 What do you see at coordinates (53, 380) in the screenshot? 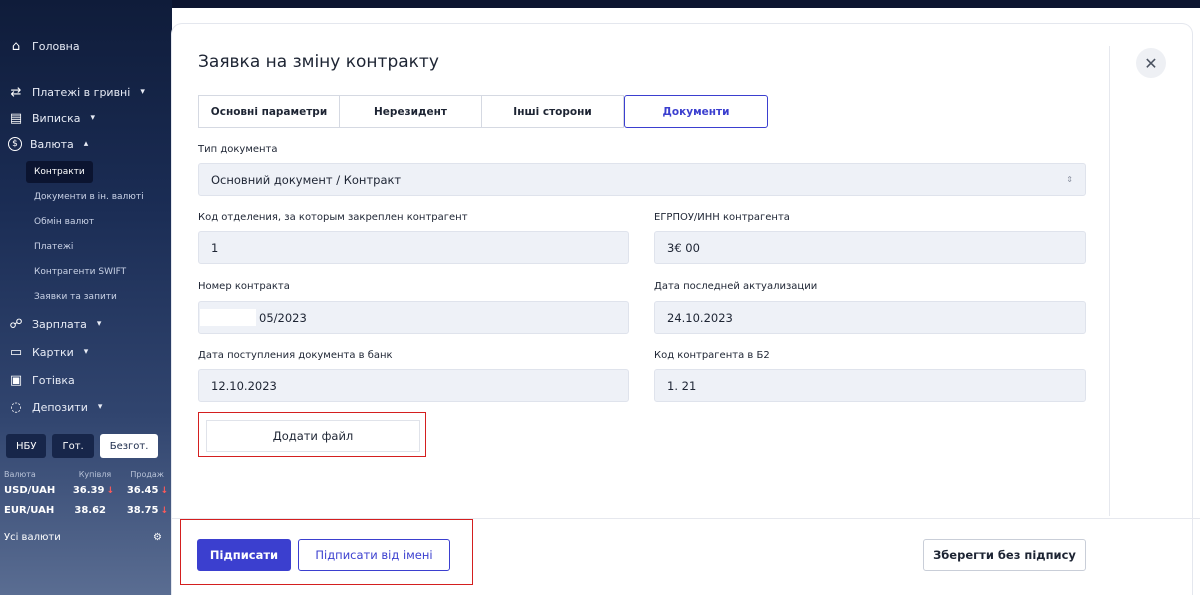
I see `nav-cash-label: Готівка` at bounding box center [53, 380].